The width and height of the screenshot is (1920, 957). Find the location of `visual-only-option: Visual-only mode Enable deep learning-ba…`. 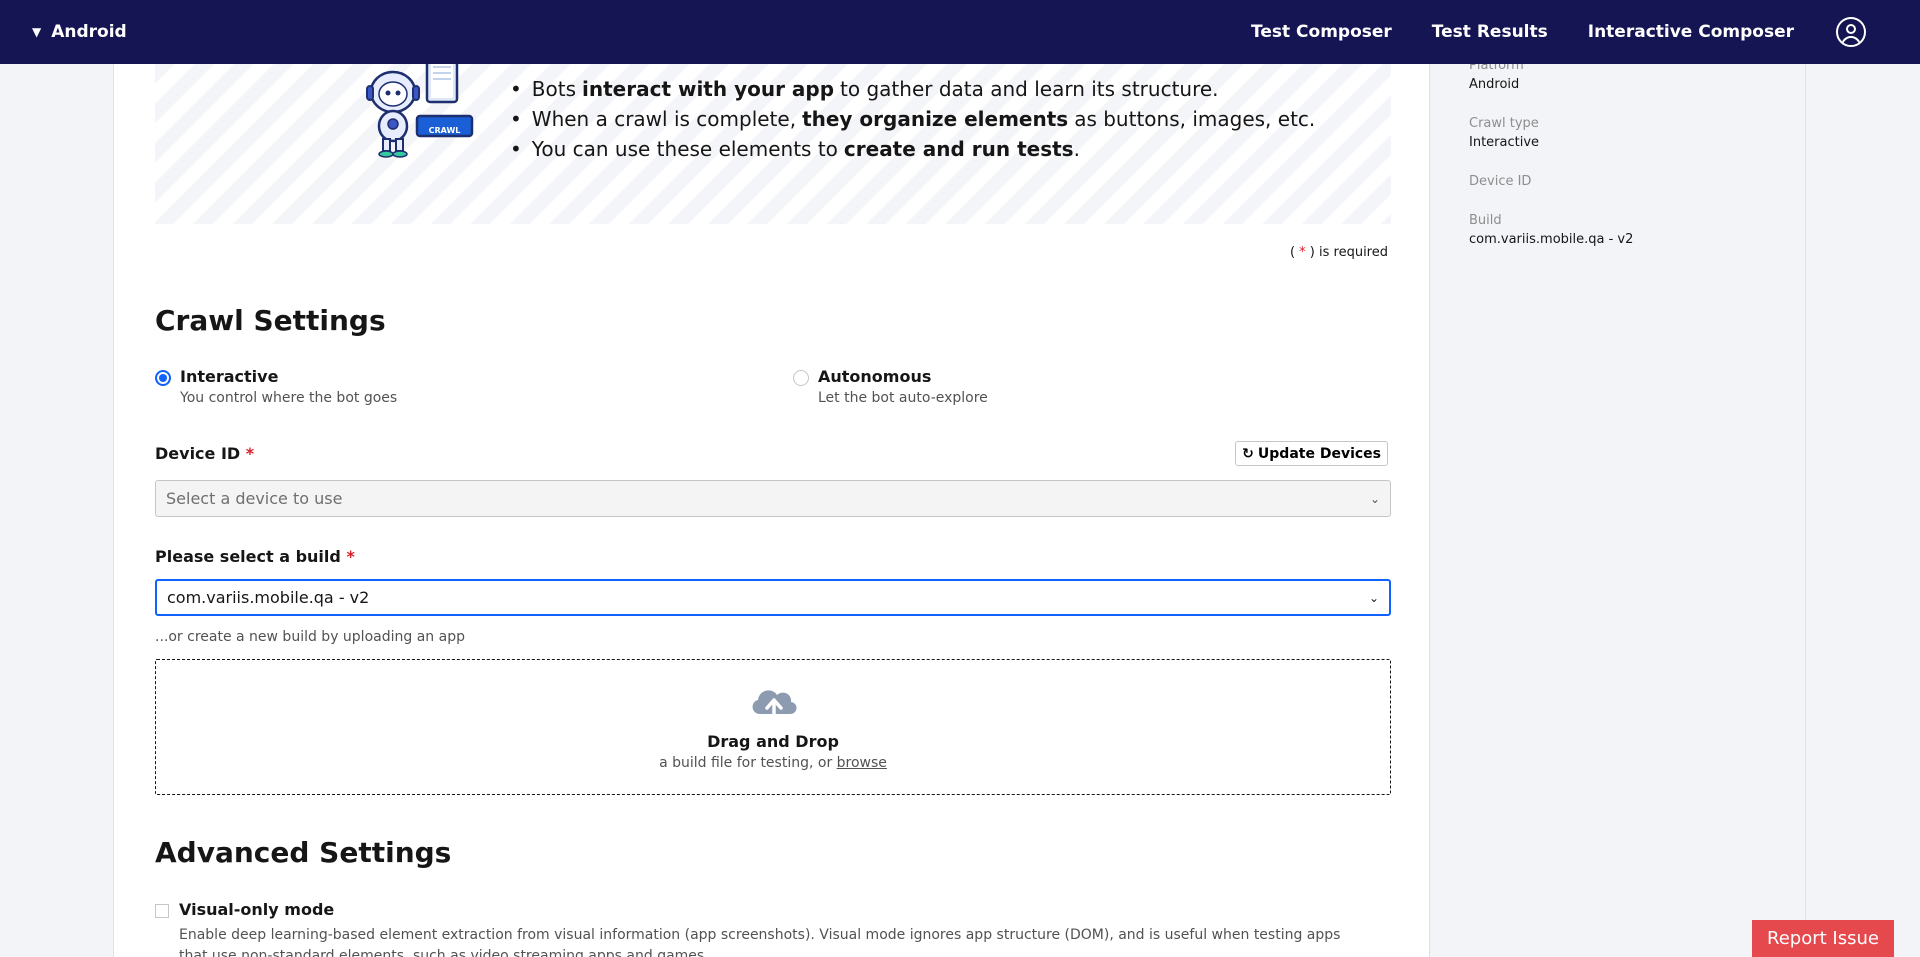

visual-only-option: Visual-only mode Enable deep learning-ba… is located at coordinates (757, 928).